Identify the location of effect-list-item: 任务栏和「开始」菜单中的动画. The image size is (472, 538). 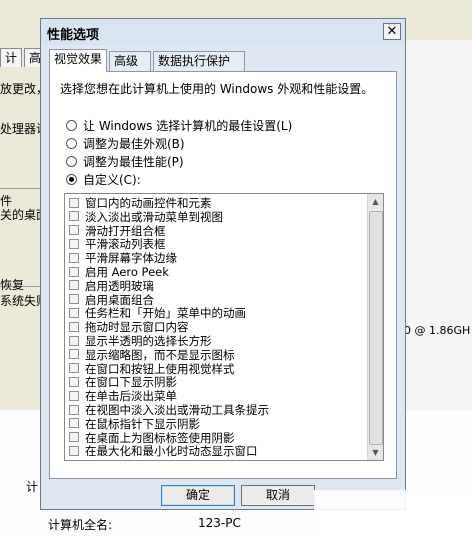
(157, 313).